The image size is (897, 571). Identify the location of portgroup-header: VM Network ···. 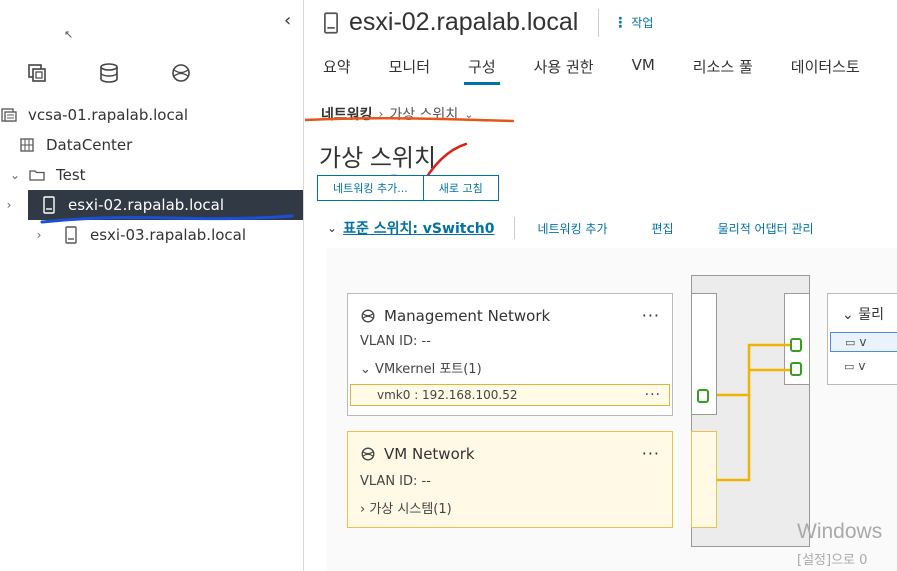
(510, 453).